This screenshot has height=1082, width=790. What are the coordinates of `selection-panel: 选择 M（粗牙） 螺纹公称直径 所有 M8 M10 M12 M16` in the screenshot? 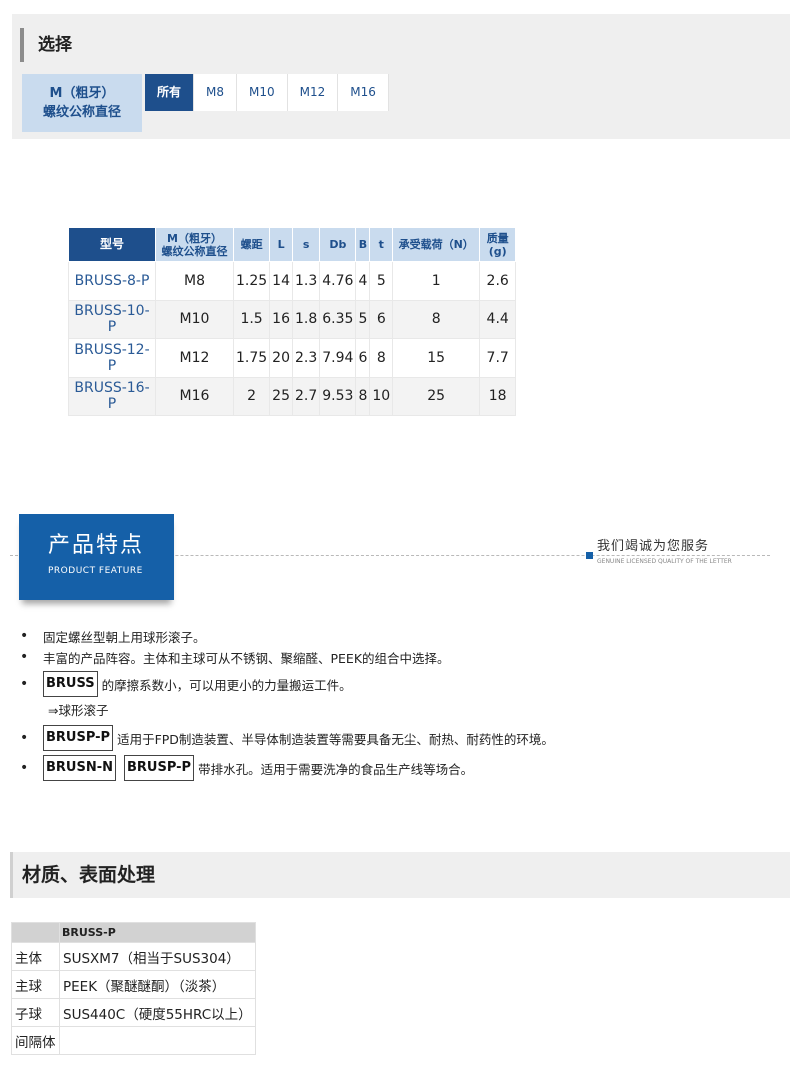 It's located at (401, 76).